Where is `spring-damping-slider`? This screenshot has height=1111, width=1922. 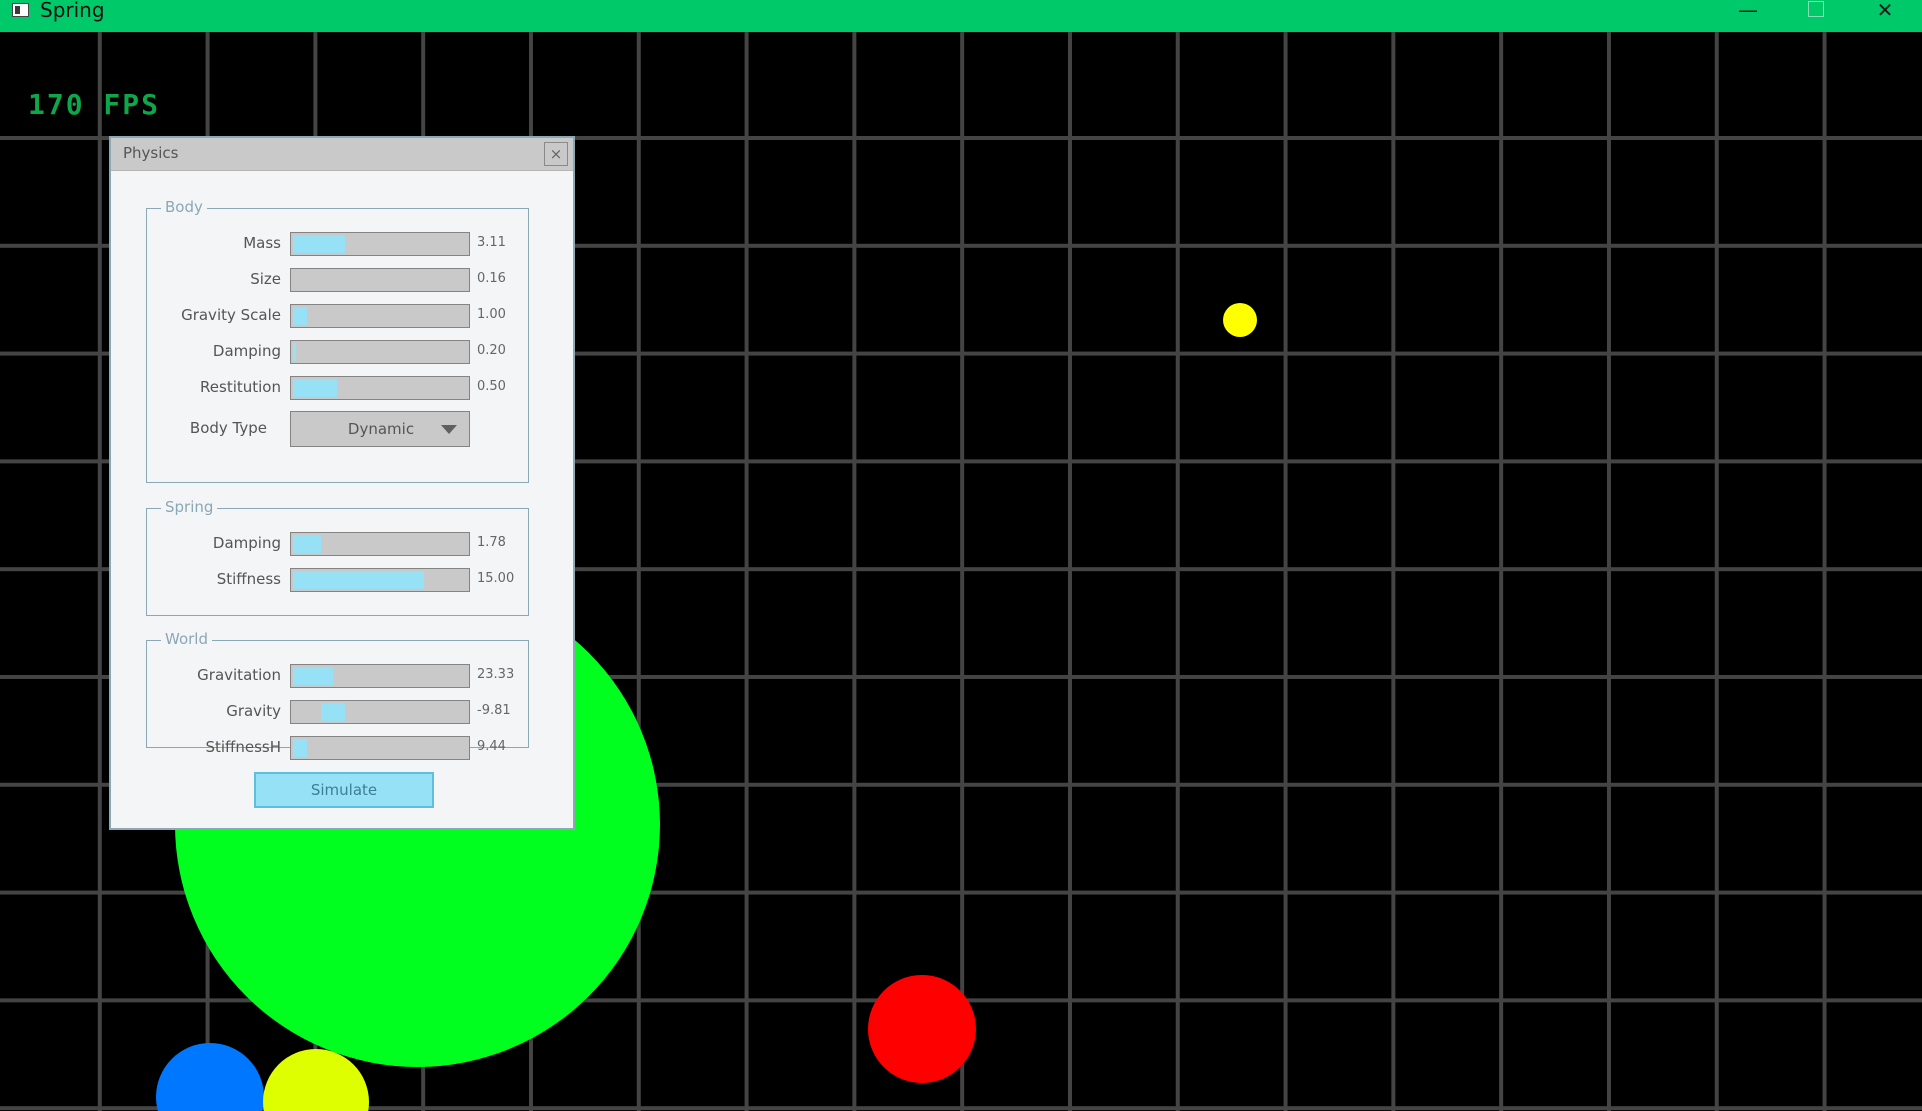 spring-damping-slider is located at coordinates (380, 544).